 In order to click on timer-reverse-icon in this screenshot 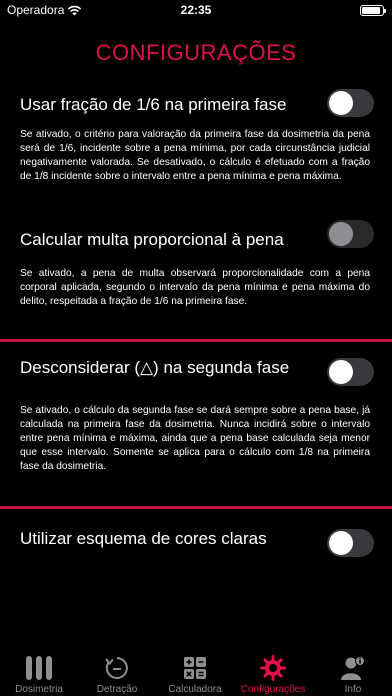, I will do `click(116, 668)`.